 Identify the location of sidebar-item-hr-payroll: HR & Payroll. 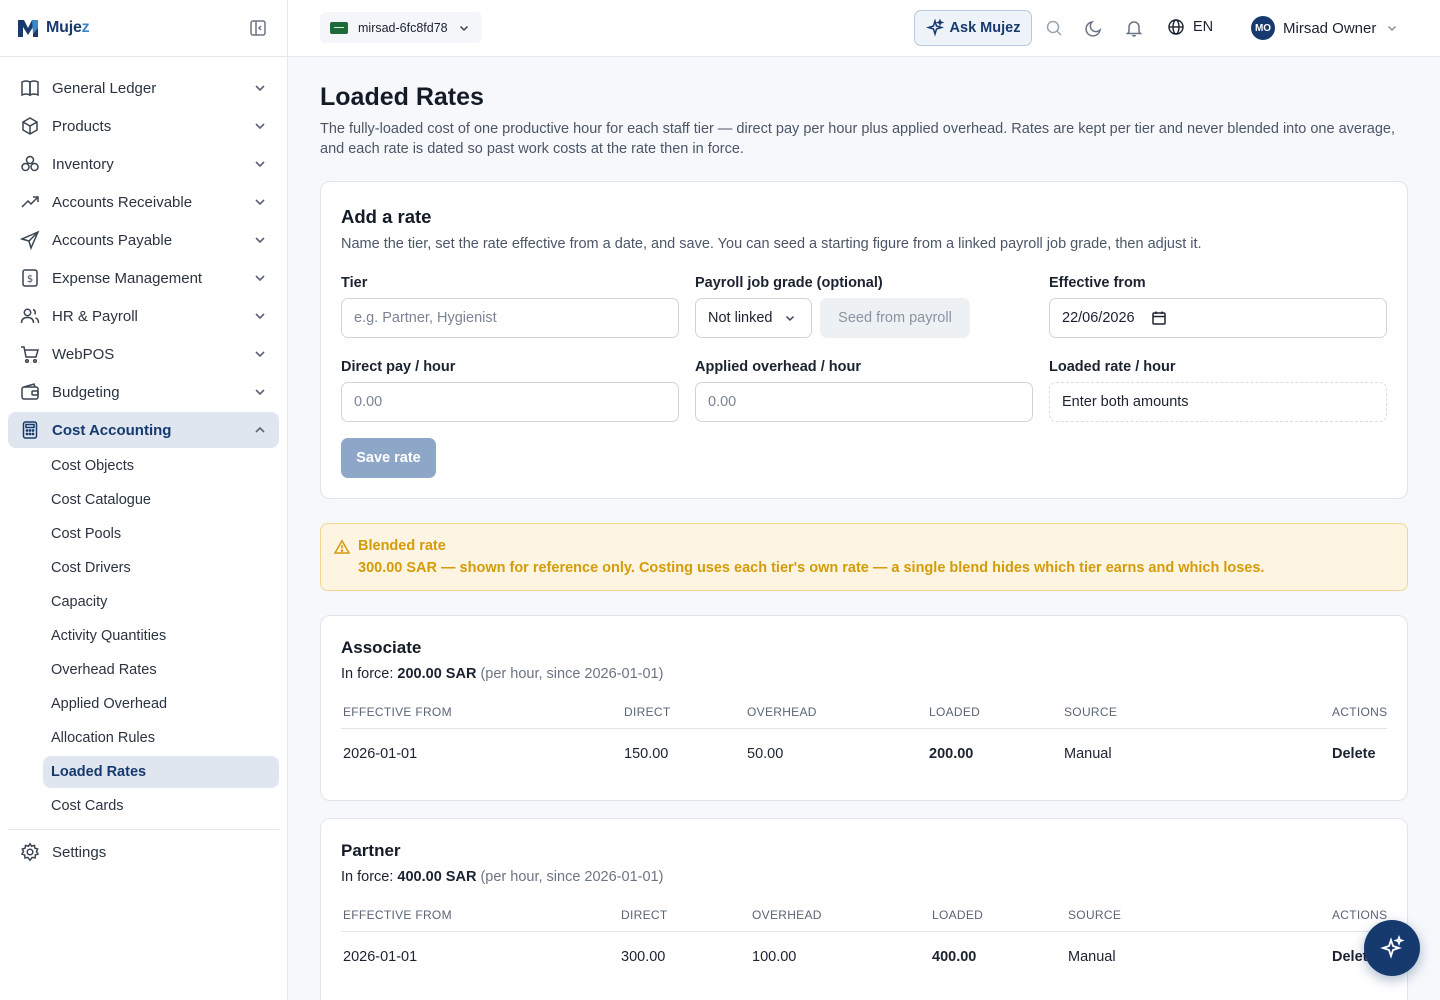
(143, 316).